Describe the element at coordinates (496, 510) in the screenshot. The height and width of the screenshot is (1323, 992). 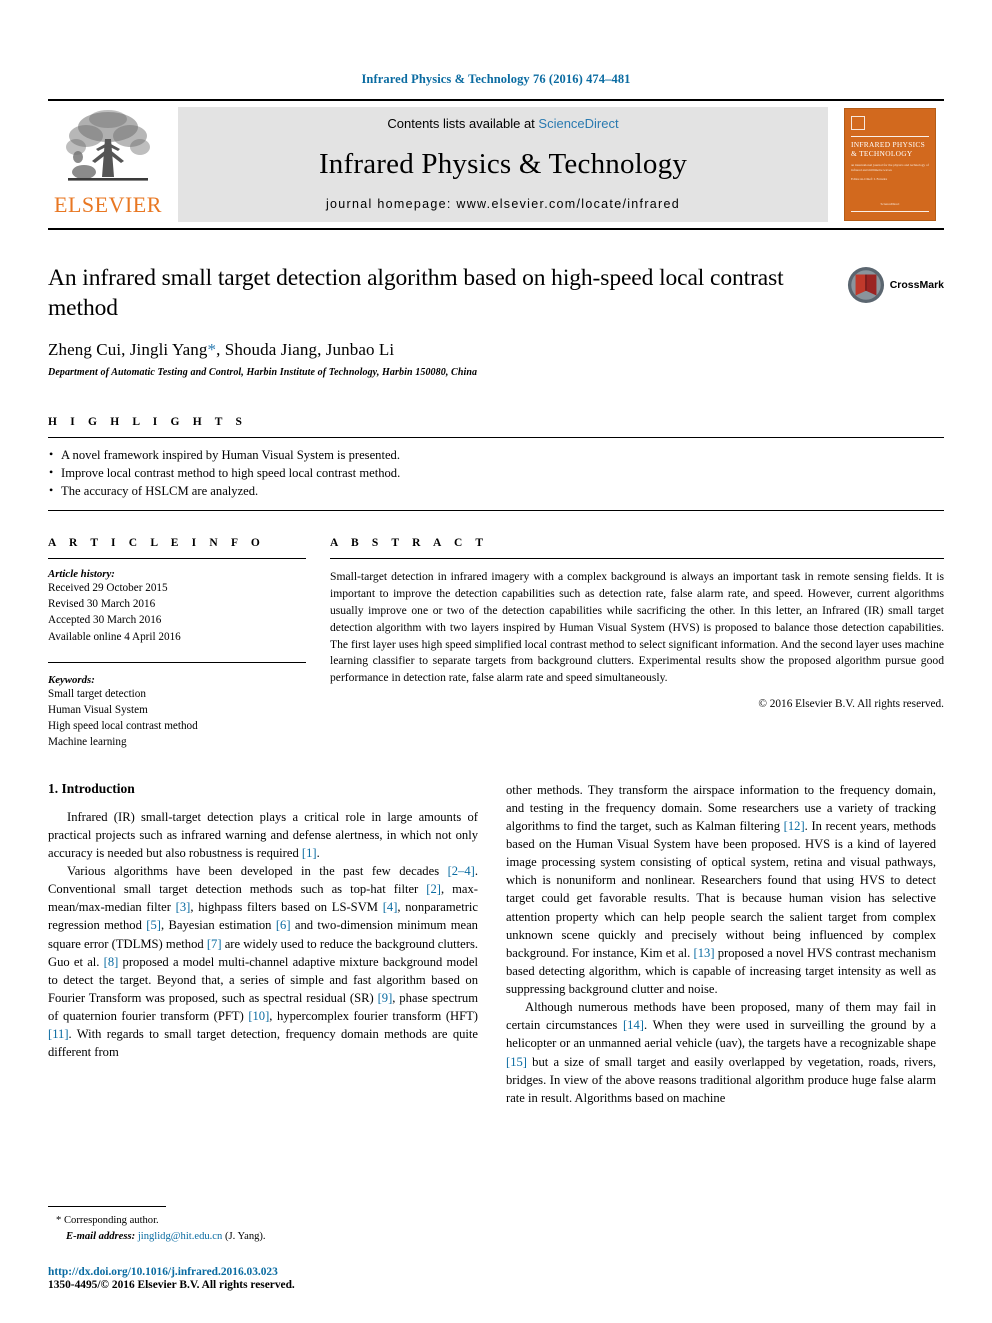
I see `highlights-rule-bottom` at that location.